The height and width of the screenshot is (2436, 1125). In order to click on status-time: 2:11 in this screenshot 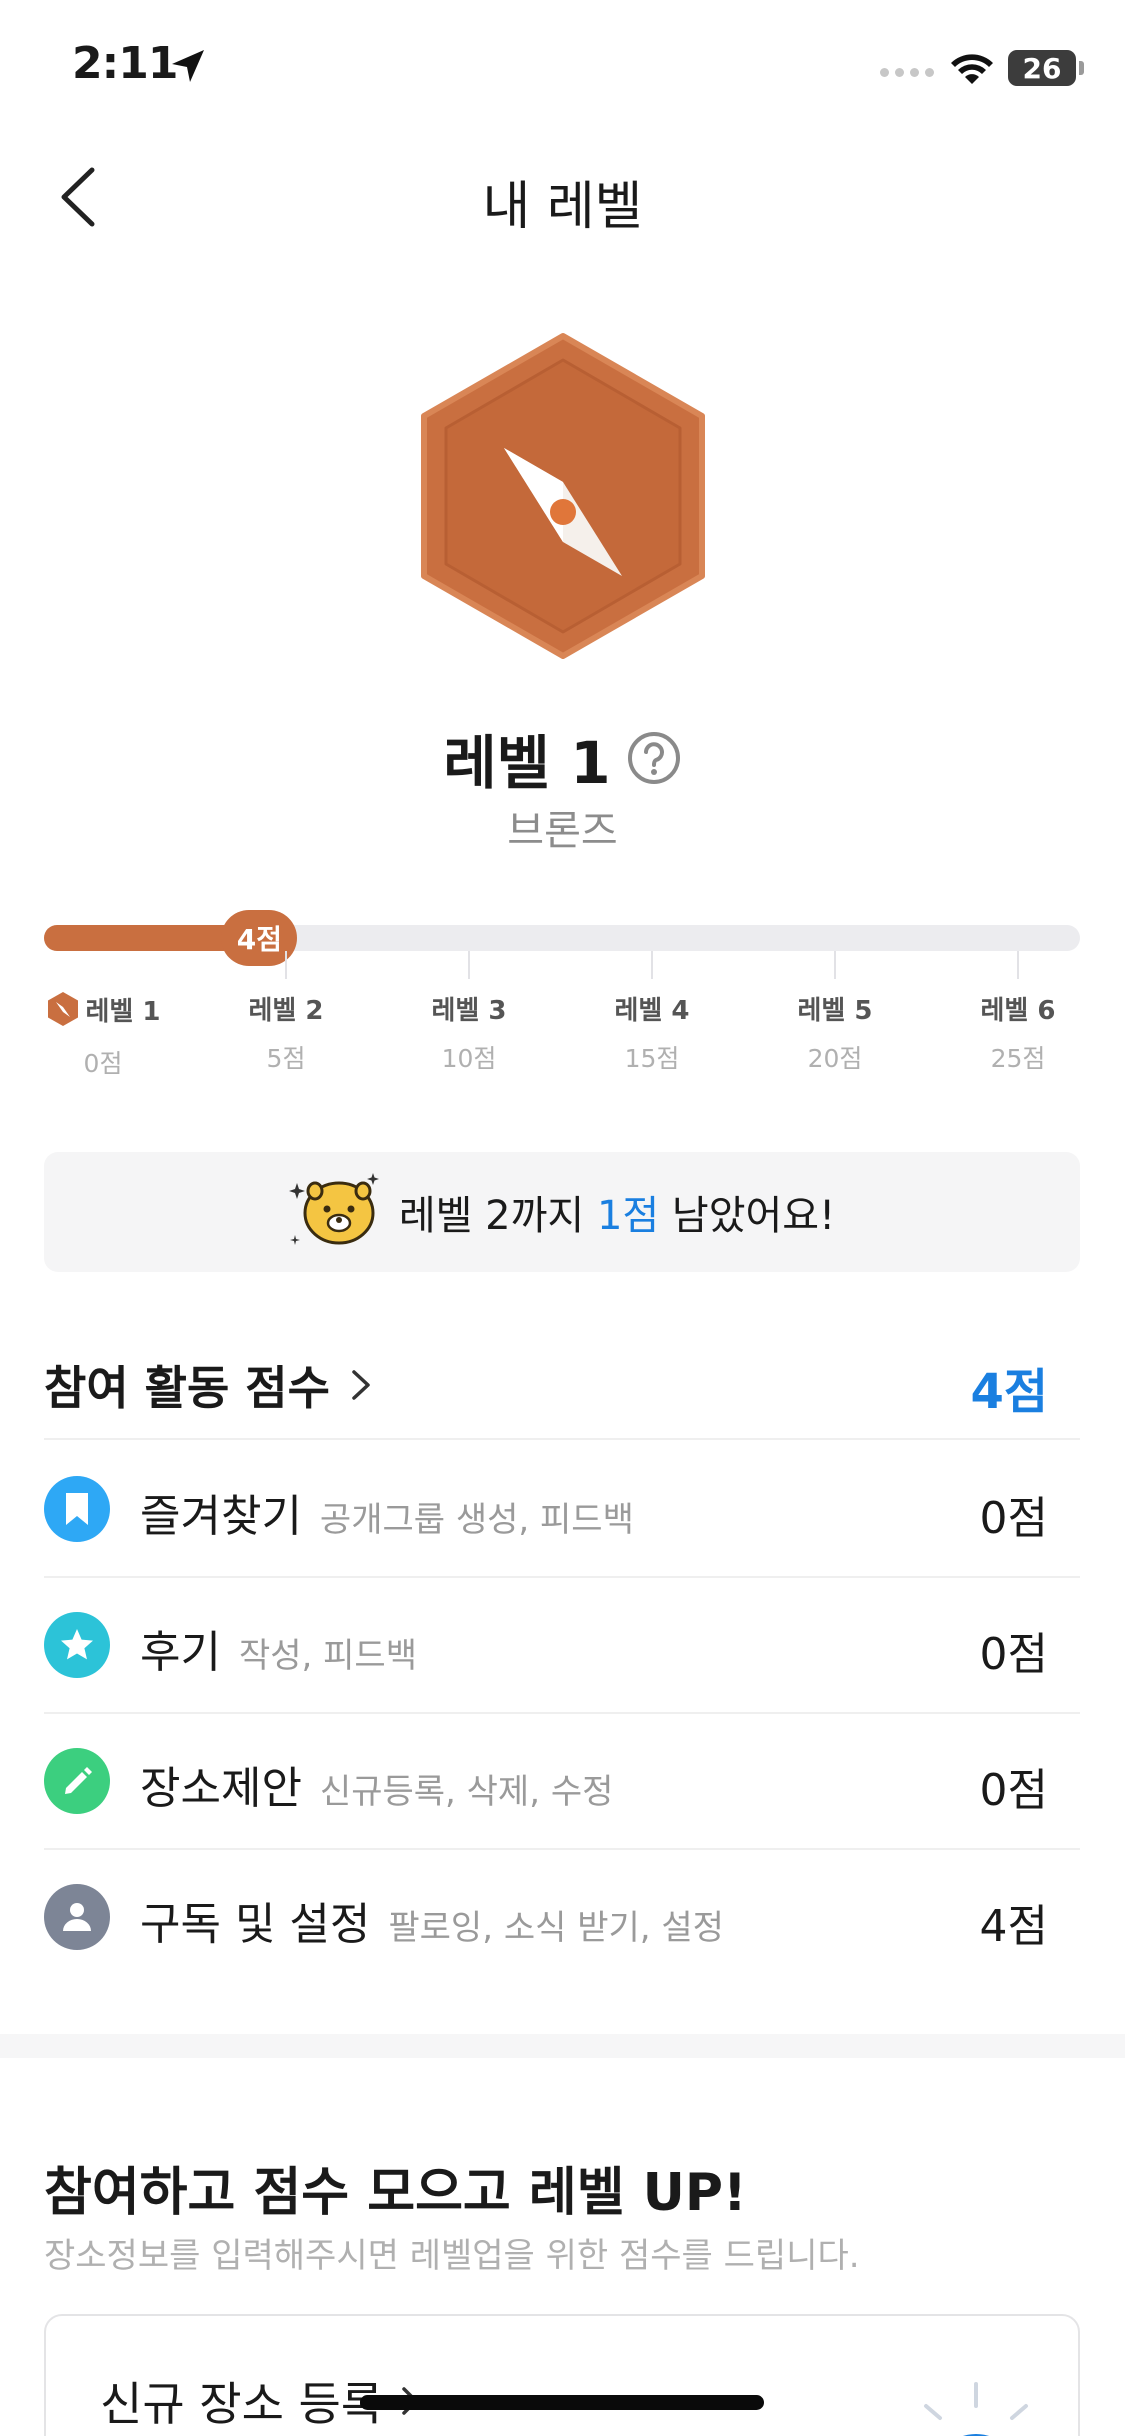, I will do `click(125, 63)`.